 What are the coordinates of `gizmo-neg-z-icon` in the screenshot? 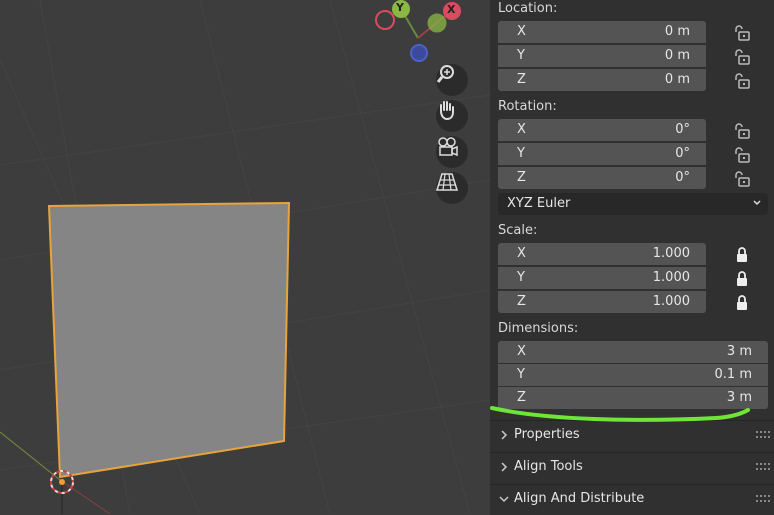 It's located at (419, 53).